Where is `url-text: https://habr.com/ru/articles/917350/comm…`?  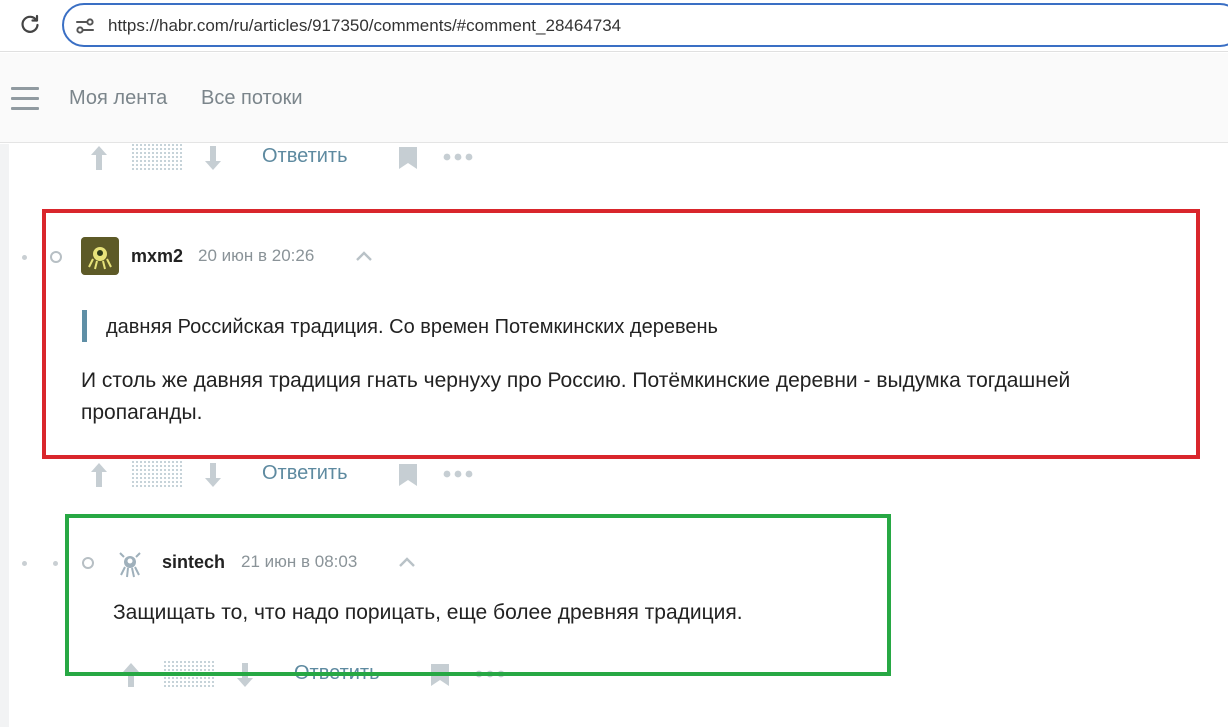 url-text: https://habr.com/ru/articles/917350/comm… is located at coordinates (364, 26).